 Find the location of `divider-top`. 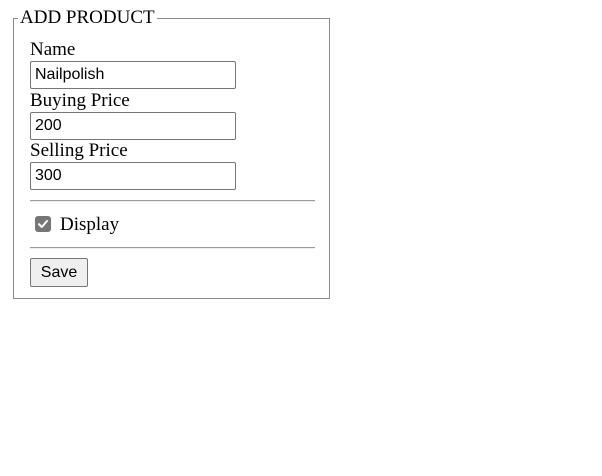

divider-top is located at coordinates (172, 201).